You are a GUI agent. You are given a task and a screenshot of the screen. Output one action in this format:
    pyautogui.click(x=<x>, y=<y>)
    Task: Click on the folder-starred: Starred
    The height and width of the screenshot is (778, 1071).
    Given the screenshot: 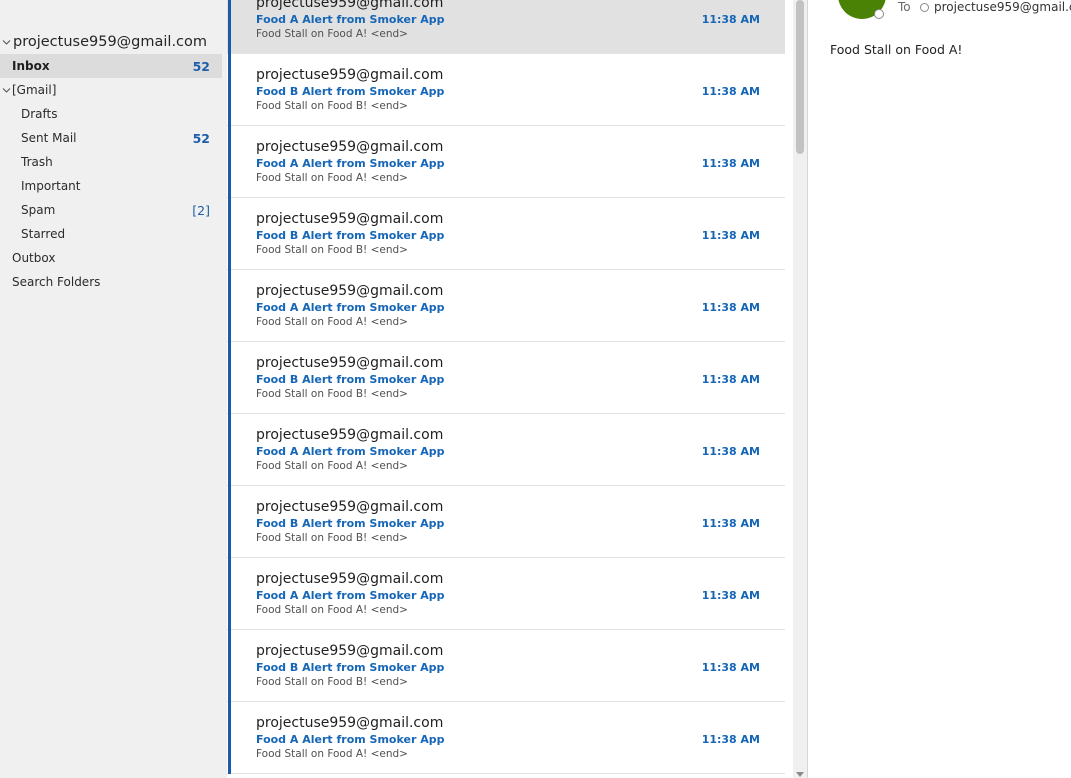 What is the action you would take?
    pyautogui.click(x=111, y=234)
    